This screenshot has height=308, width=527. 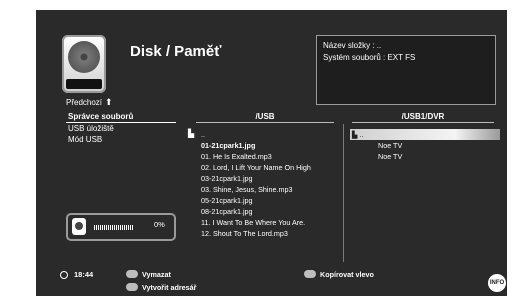 I want to click on progress-widget: 0%, so click(x=121, y=227).